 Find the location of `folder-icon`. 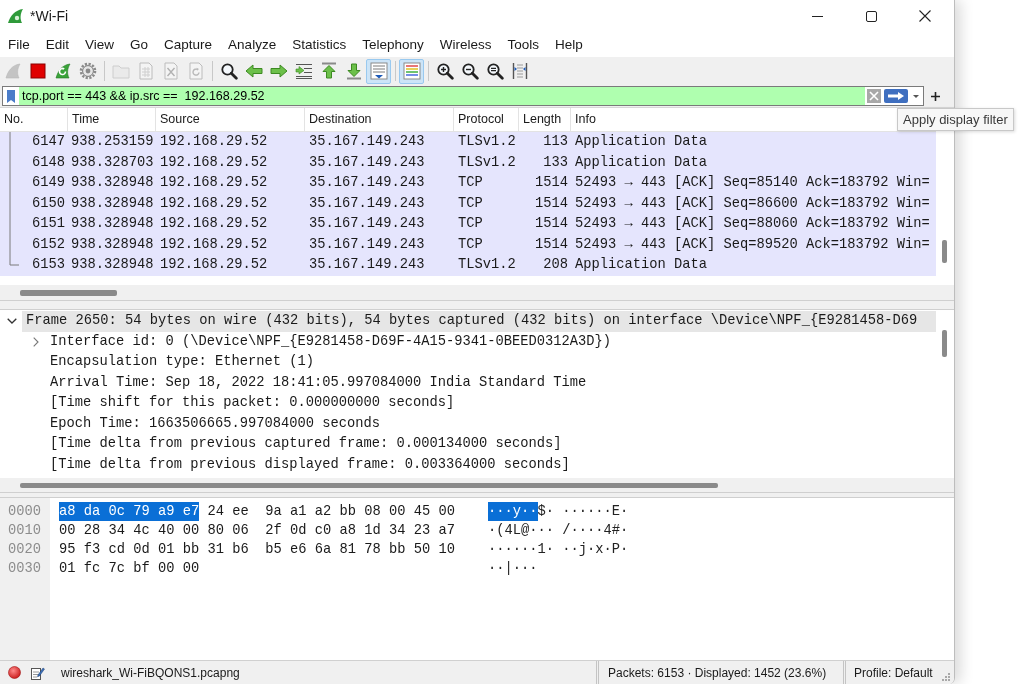

folder-icon is located at coordinates (120, 71).